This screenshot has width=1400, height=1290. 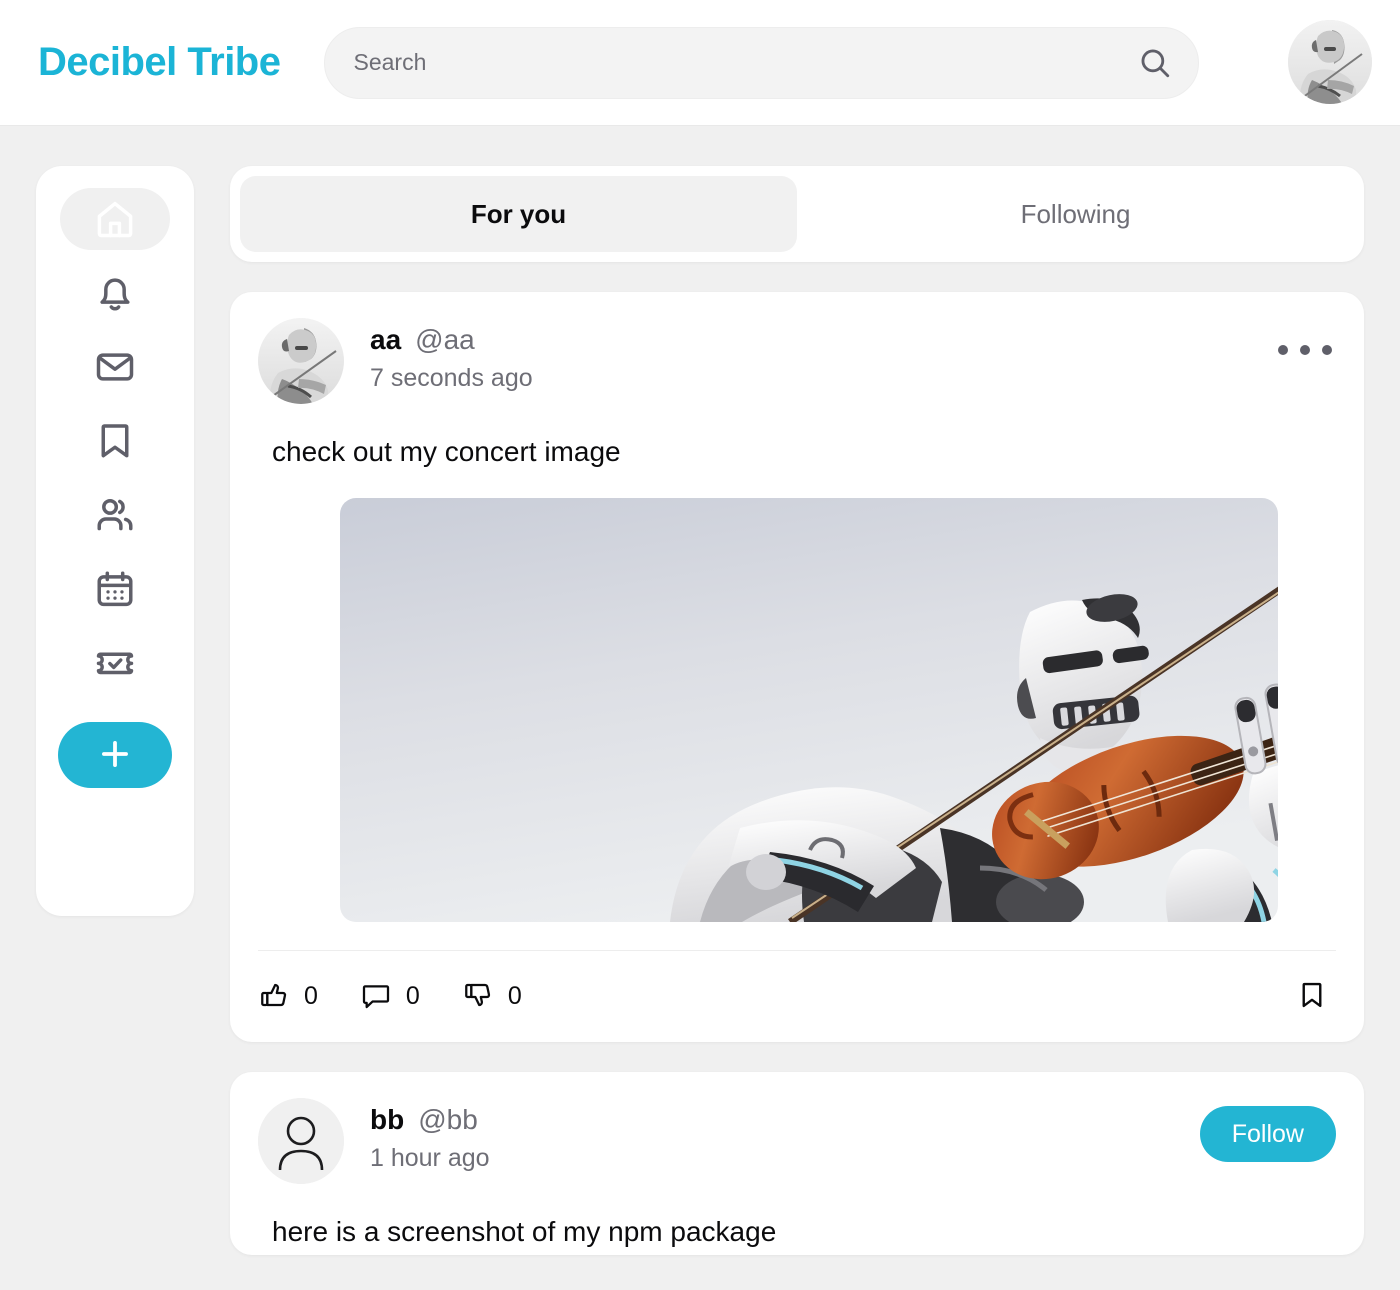 What do you see at coordinates (159, 62) in the screenshot?
I see `app-brand-title: Decibel Tribe` at bounding box center [159, 62].